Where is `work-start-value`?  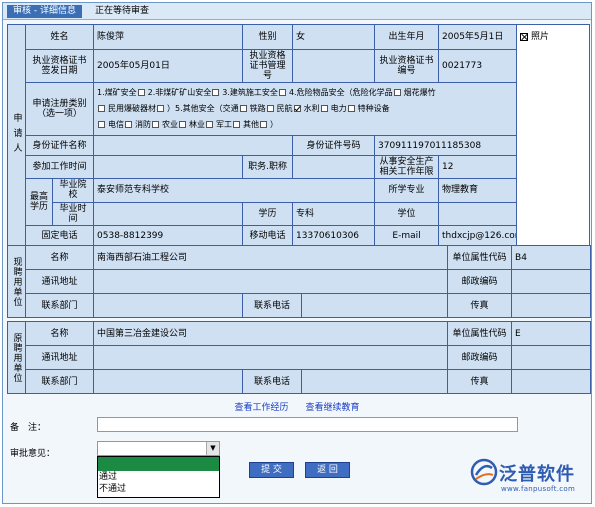
work-start-value is located at coordinates (168, 167).